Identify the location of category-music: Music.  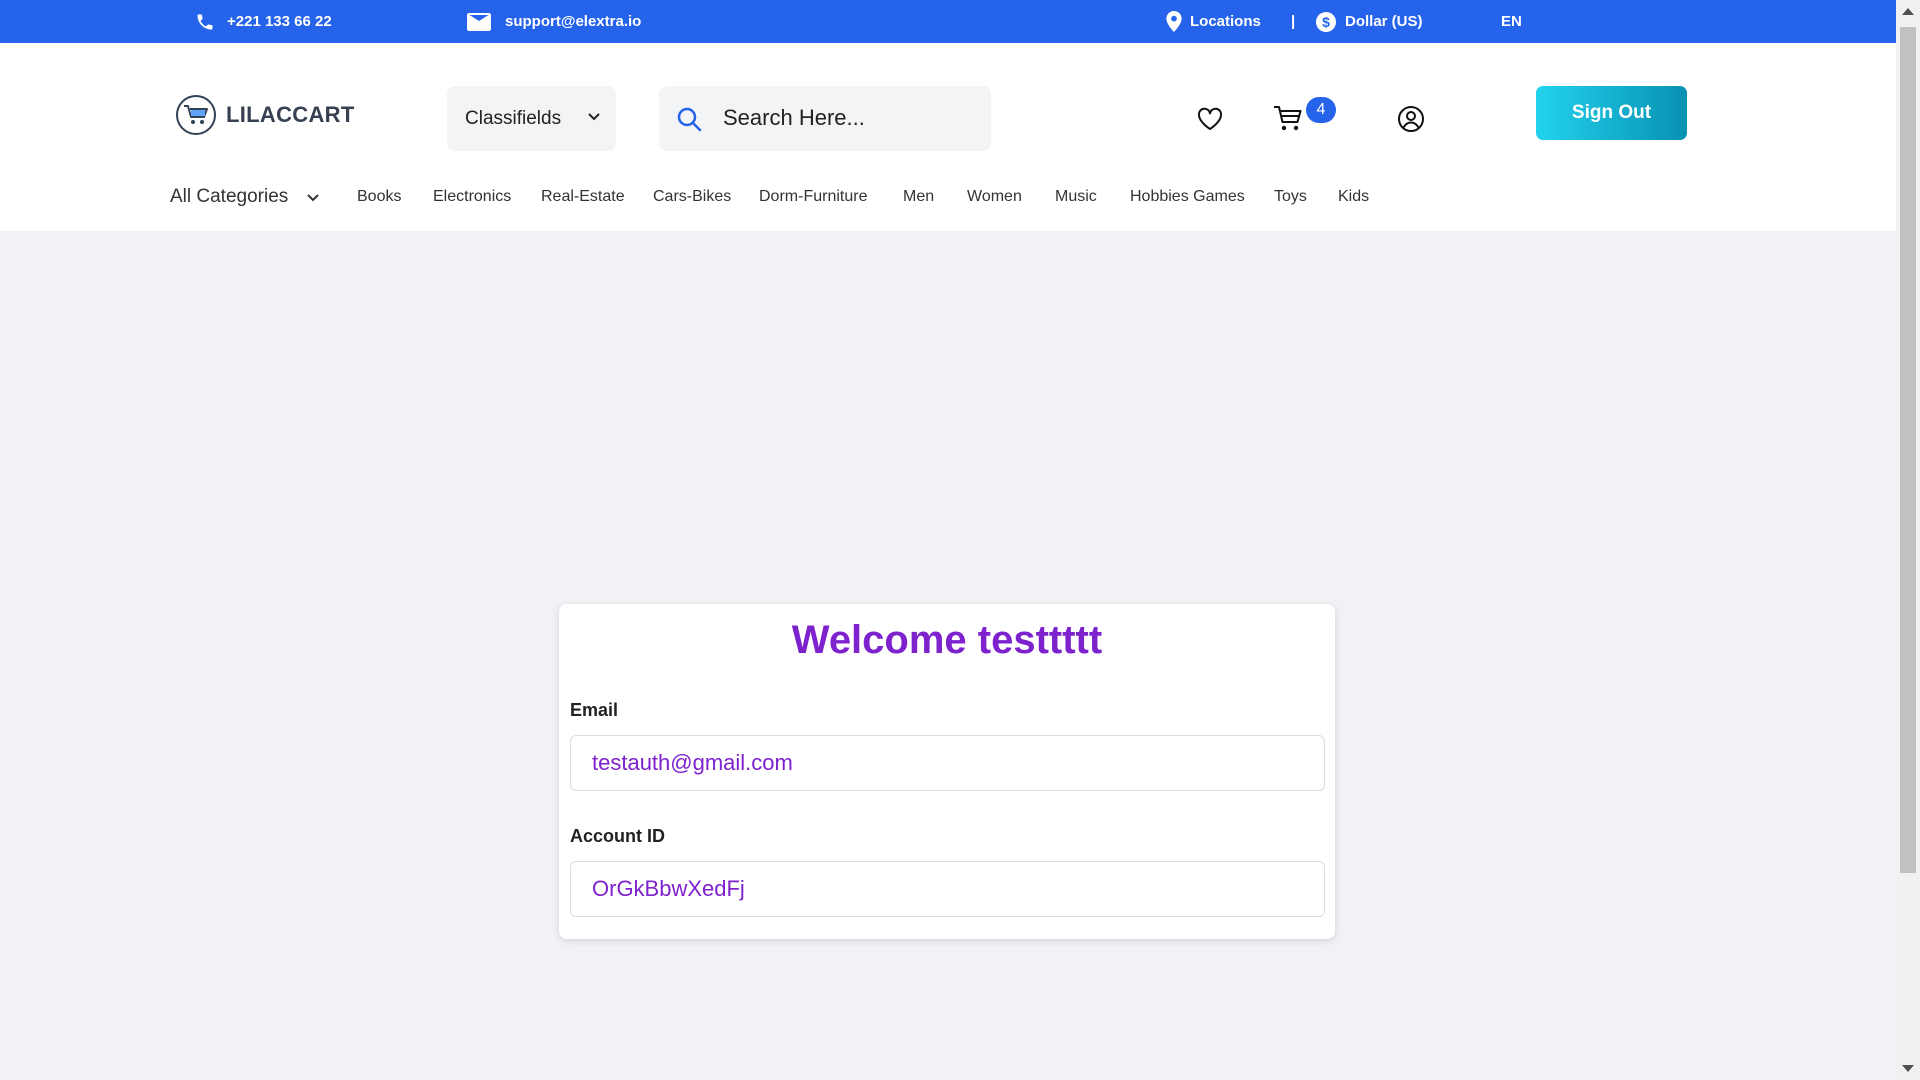
(1076, 197).